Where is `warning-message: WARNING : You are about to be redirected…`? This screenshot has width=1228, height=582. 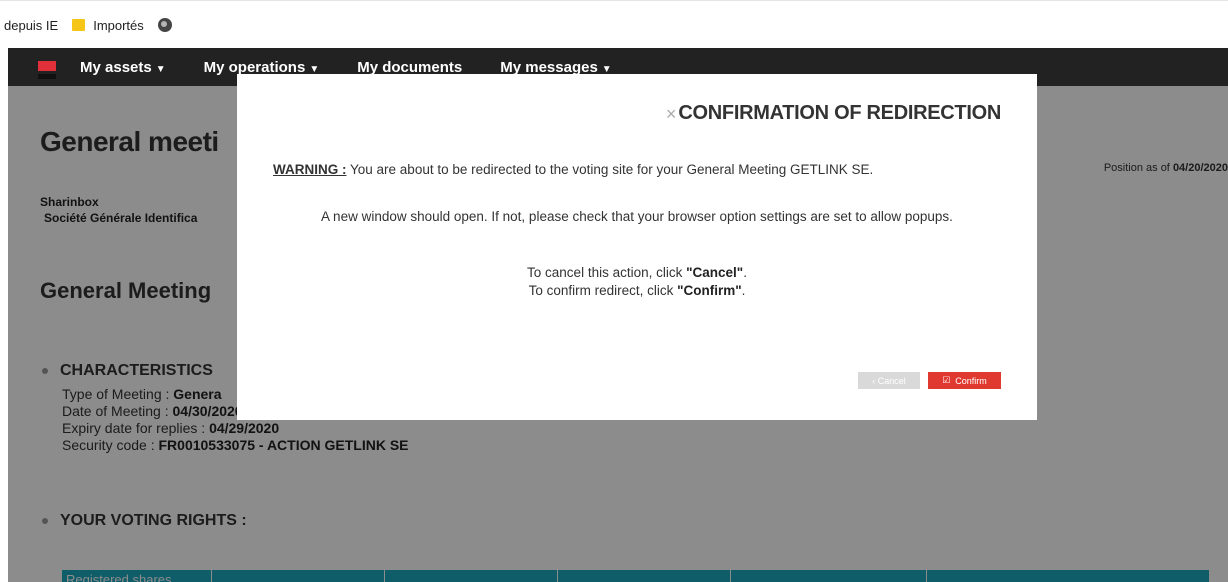 warning-message: WARNING : You are about to be redirected… is located at coordinates (573, 169).